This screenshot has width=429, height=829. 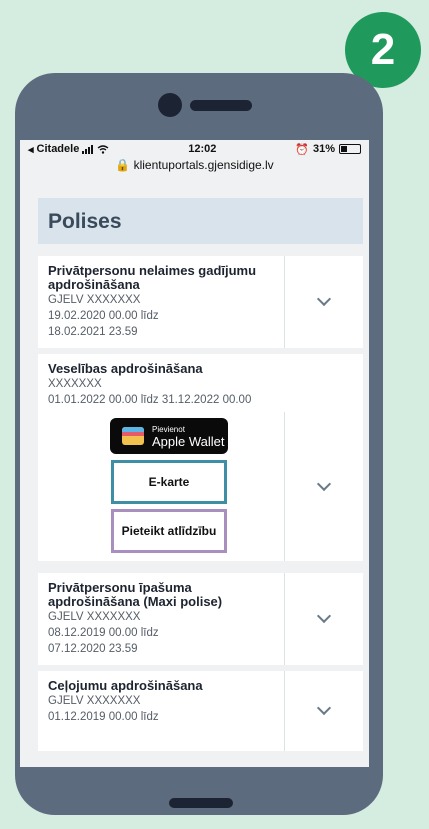 I want to click on policy-period-start: 19.02.2020 00.00 līdz, so click(x=103, y=316).